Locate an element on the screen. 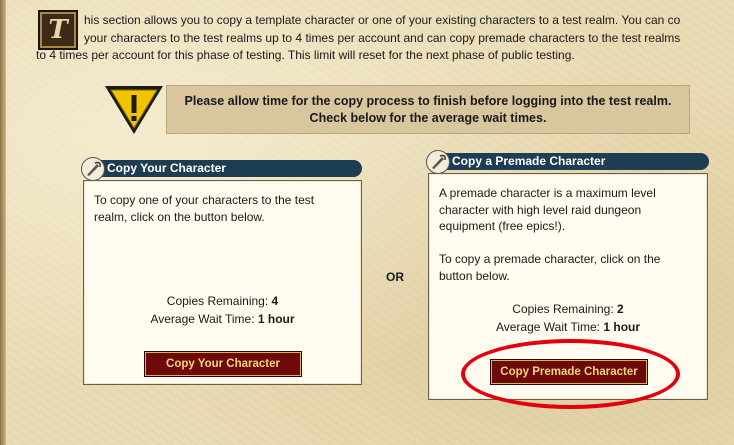  copy-your-character-header: Copy Your Character is located at coordinates (221, 169).